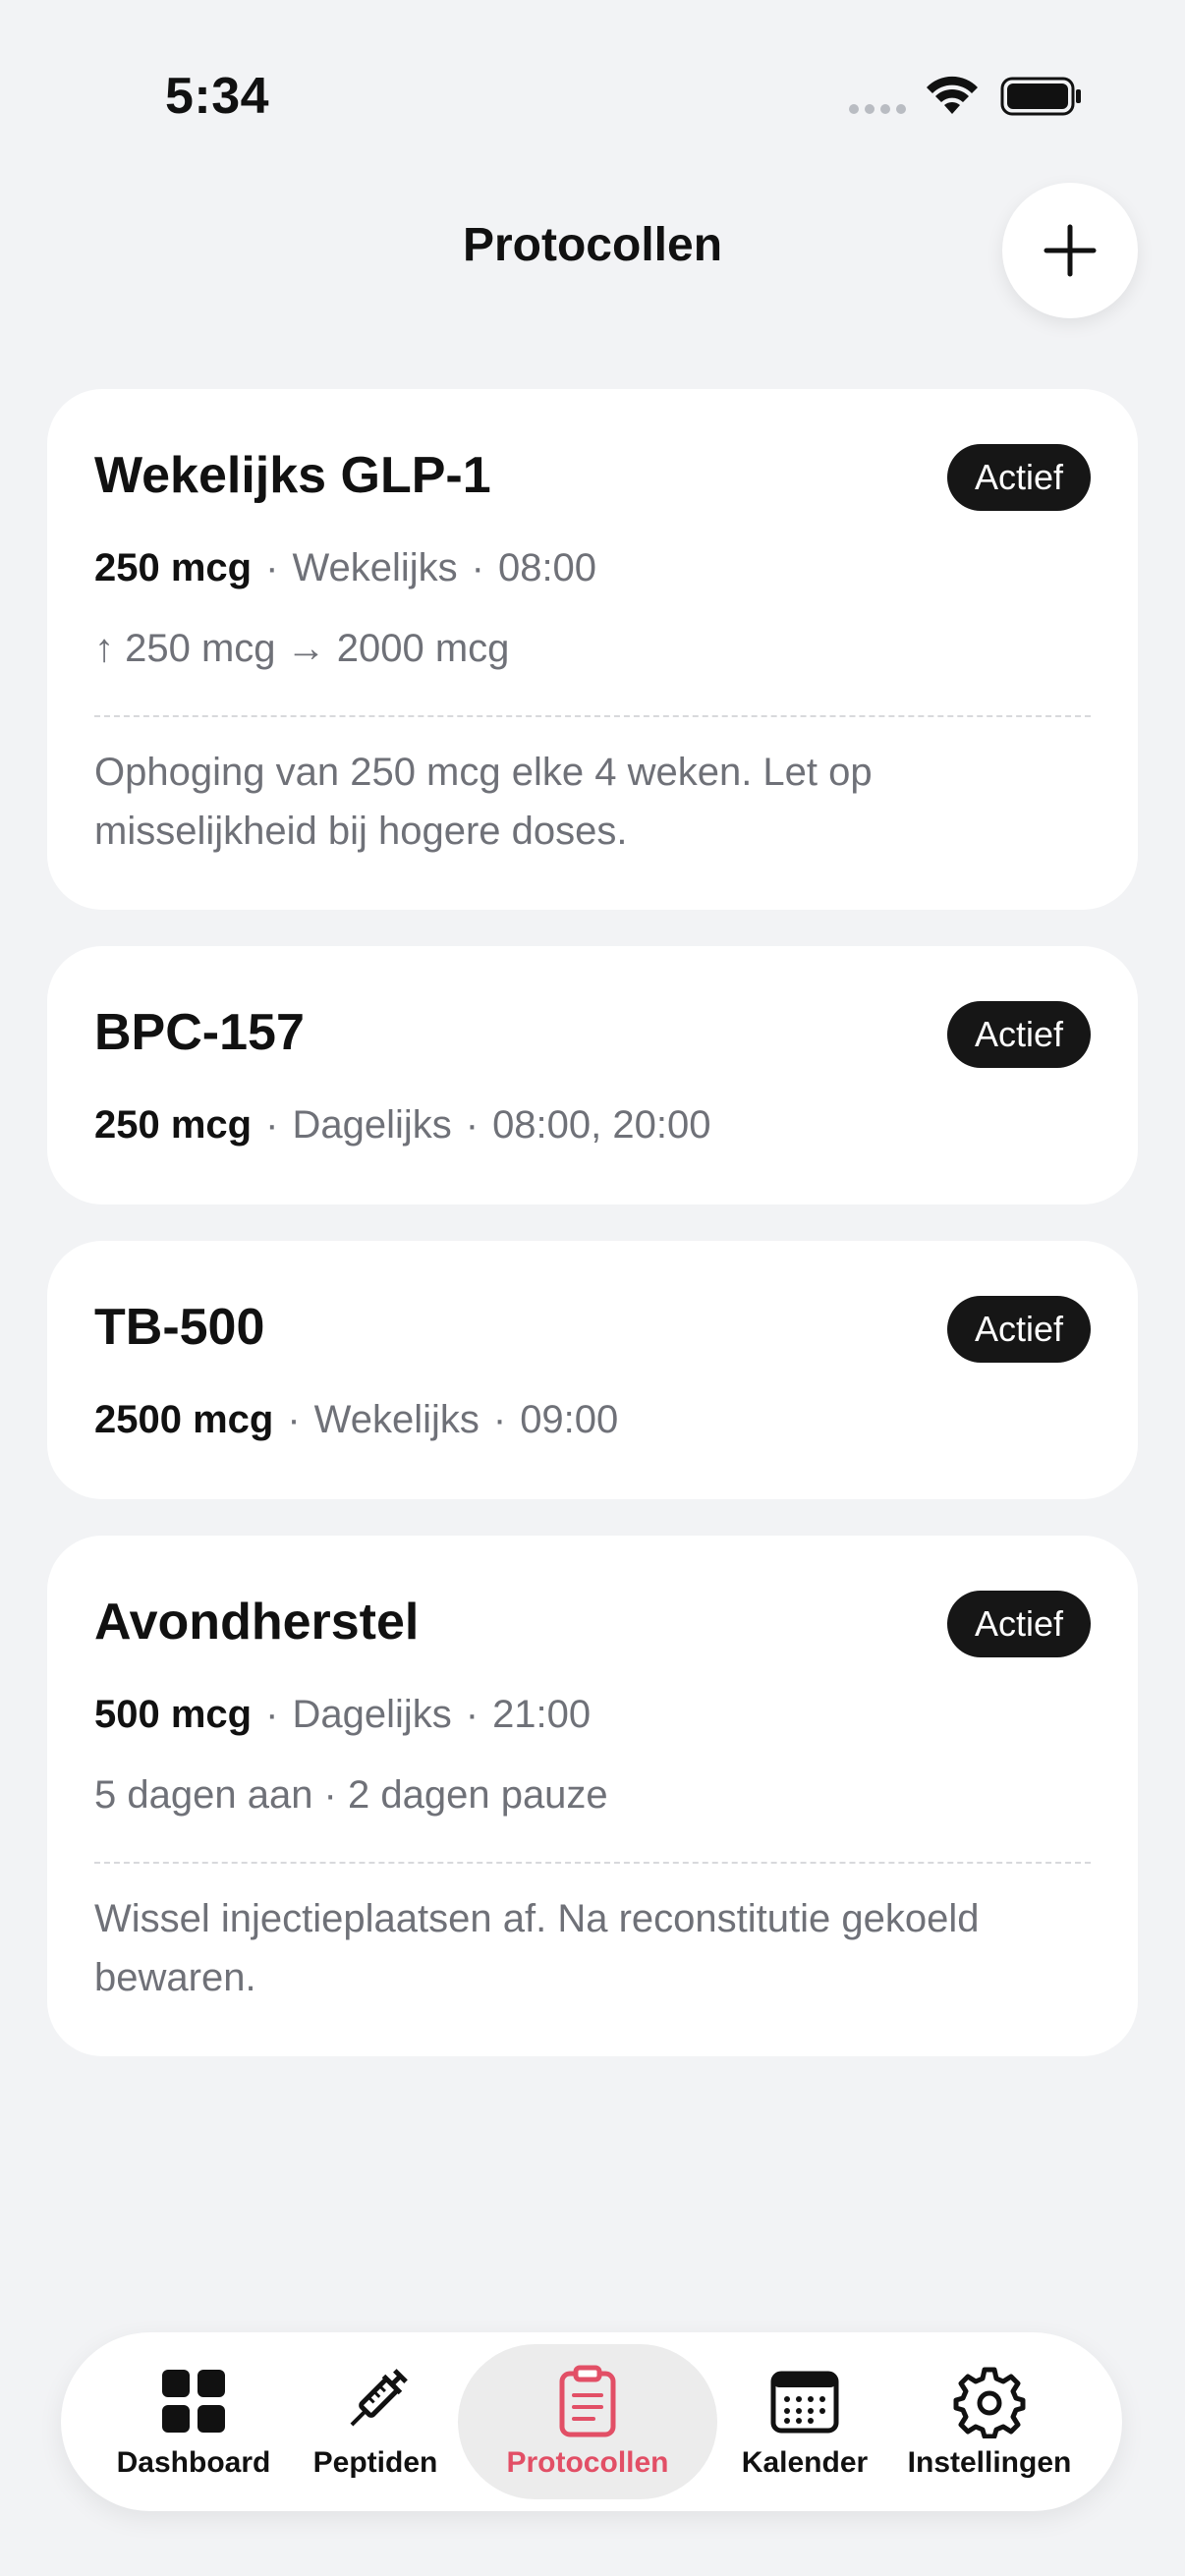 Image resolution: width=1185 pixels, height=2576 pixels. Describe the element at coordinates (351, 1795) in the screenshot. I see `protocol-cycle: 5 dagen aan · 2 dagen pauze` at that location.